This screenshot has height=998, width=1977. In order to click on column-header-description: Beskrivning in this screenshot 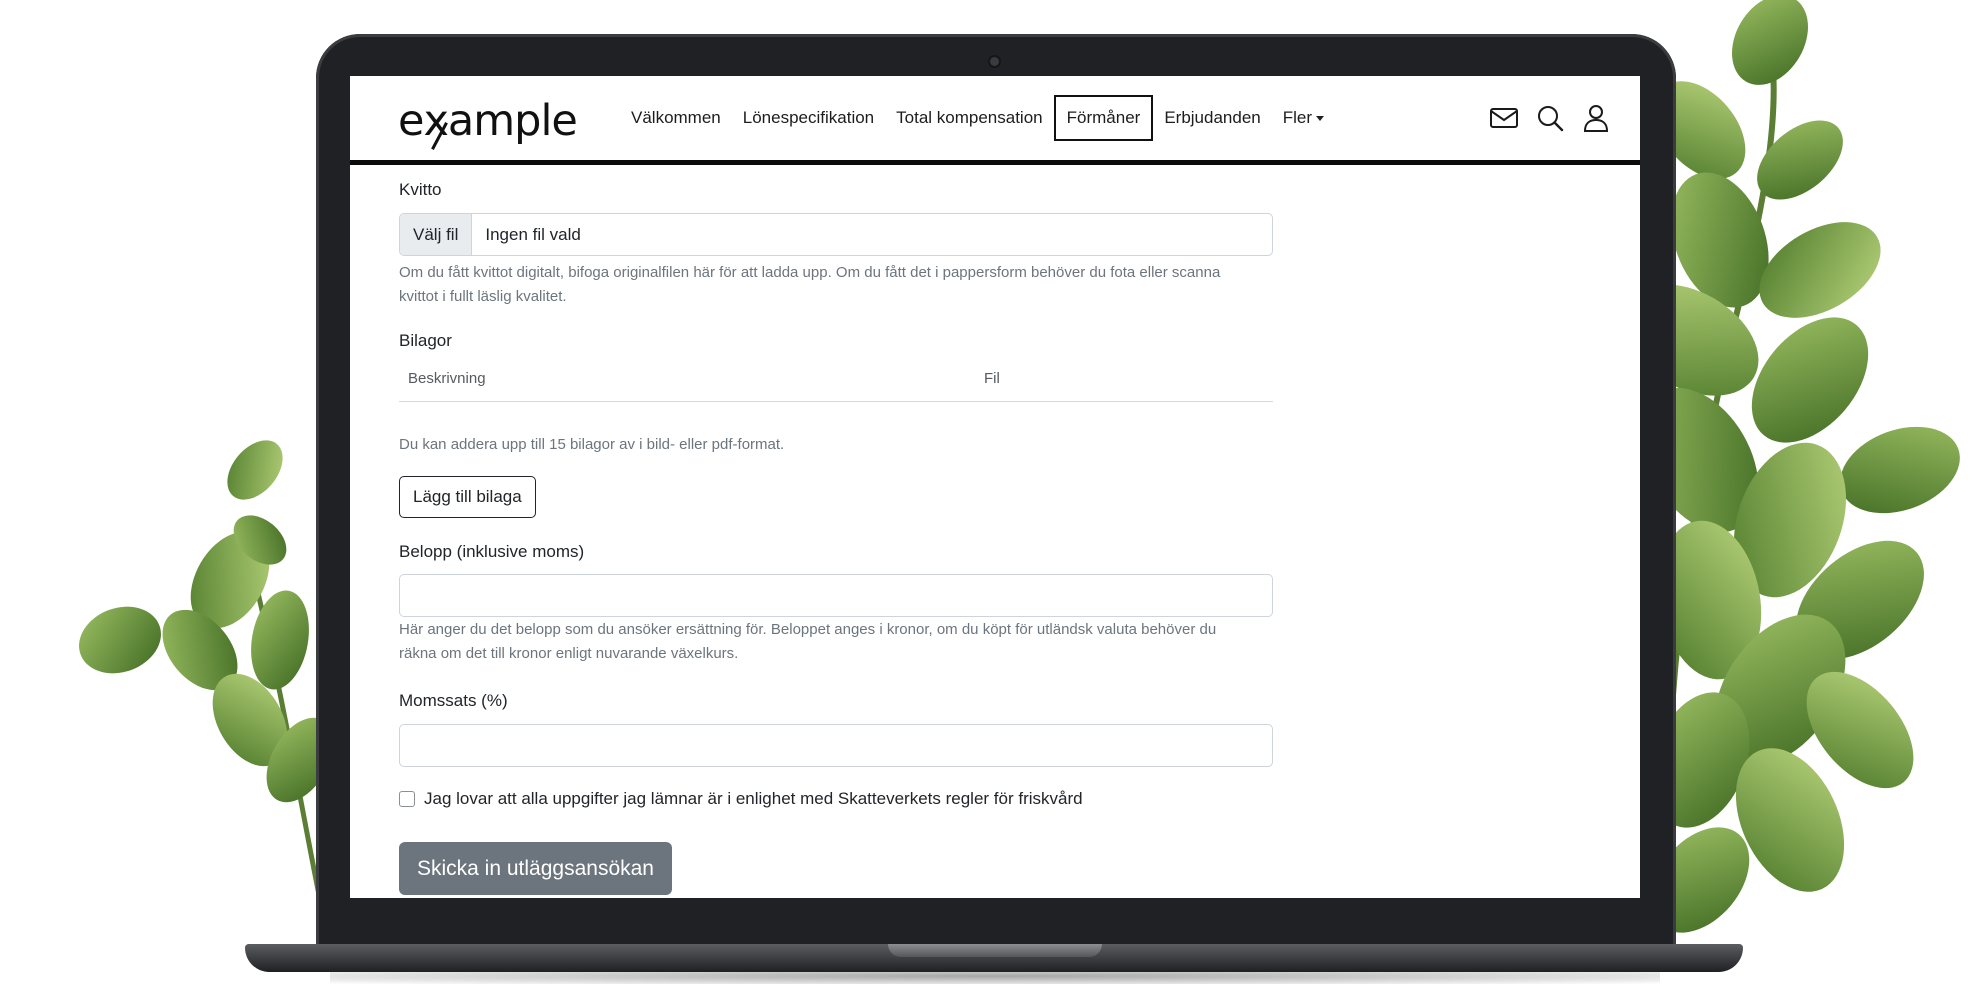, I will do `click(447, 378)`.